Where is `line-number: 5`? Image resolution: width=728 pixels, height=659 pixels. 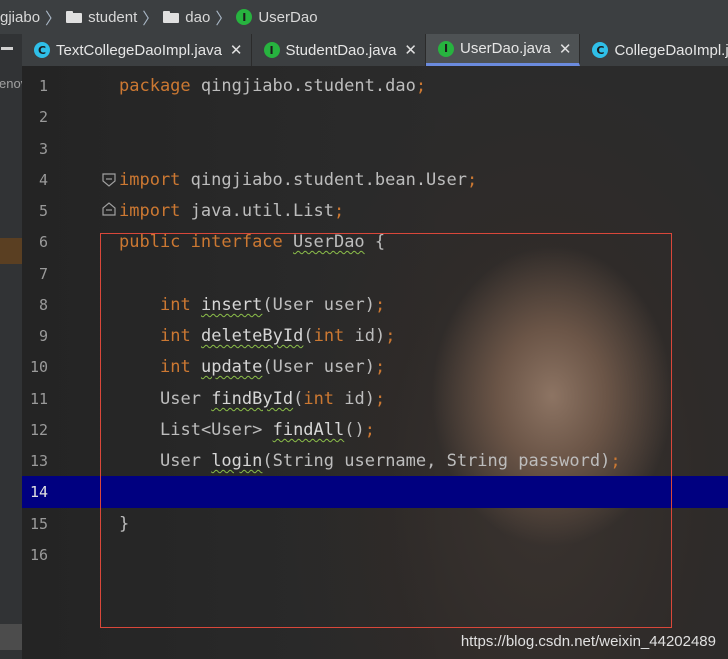 line-number: 5 is located at coordinates (43, 211).